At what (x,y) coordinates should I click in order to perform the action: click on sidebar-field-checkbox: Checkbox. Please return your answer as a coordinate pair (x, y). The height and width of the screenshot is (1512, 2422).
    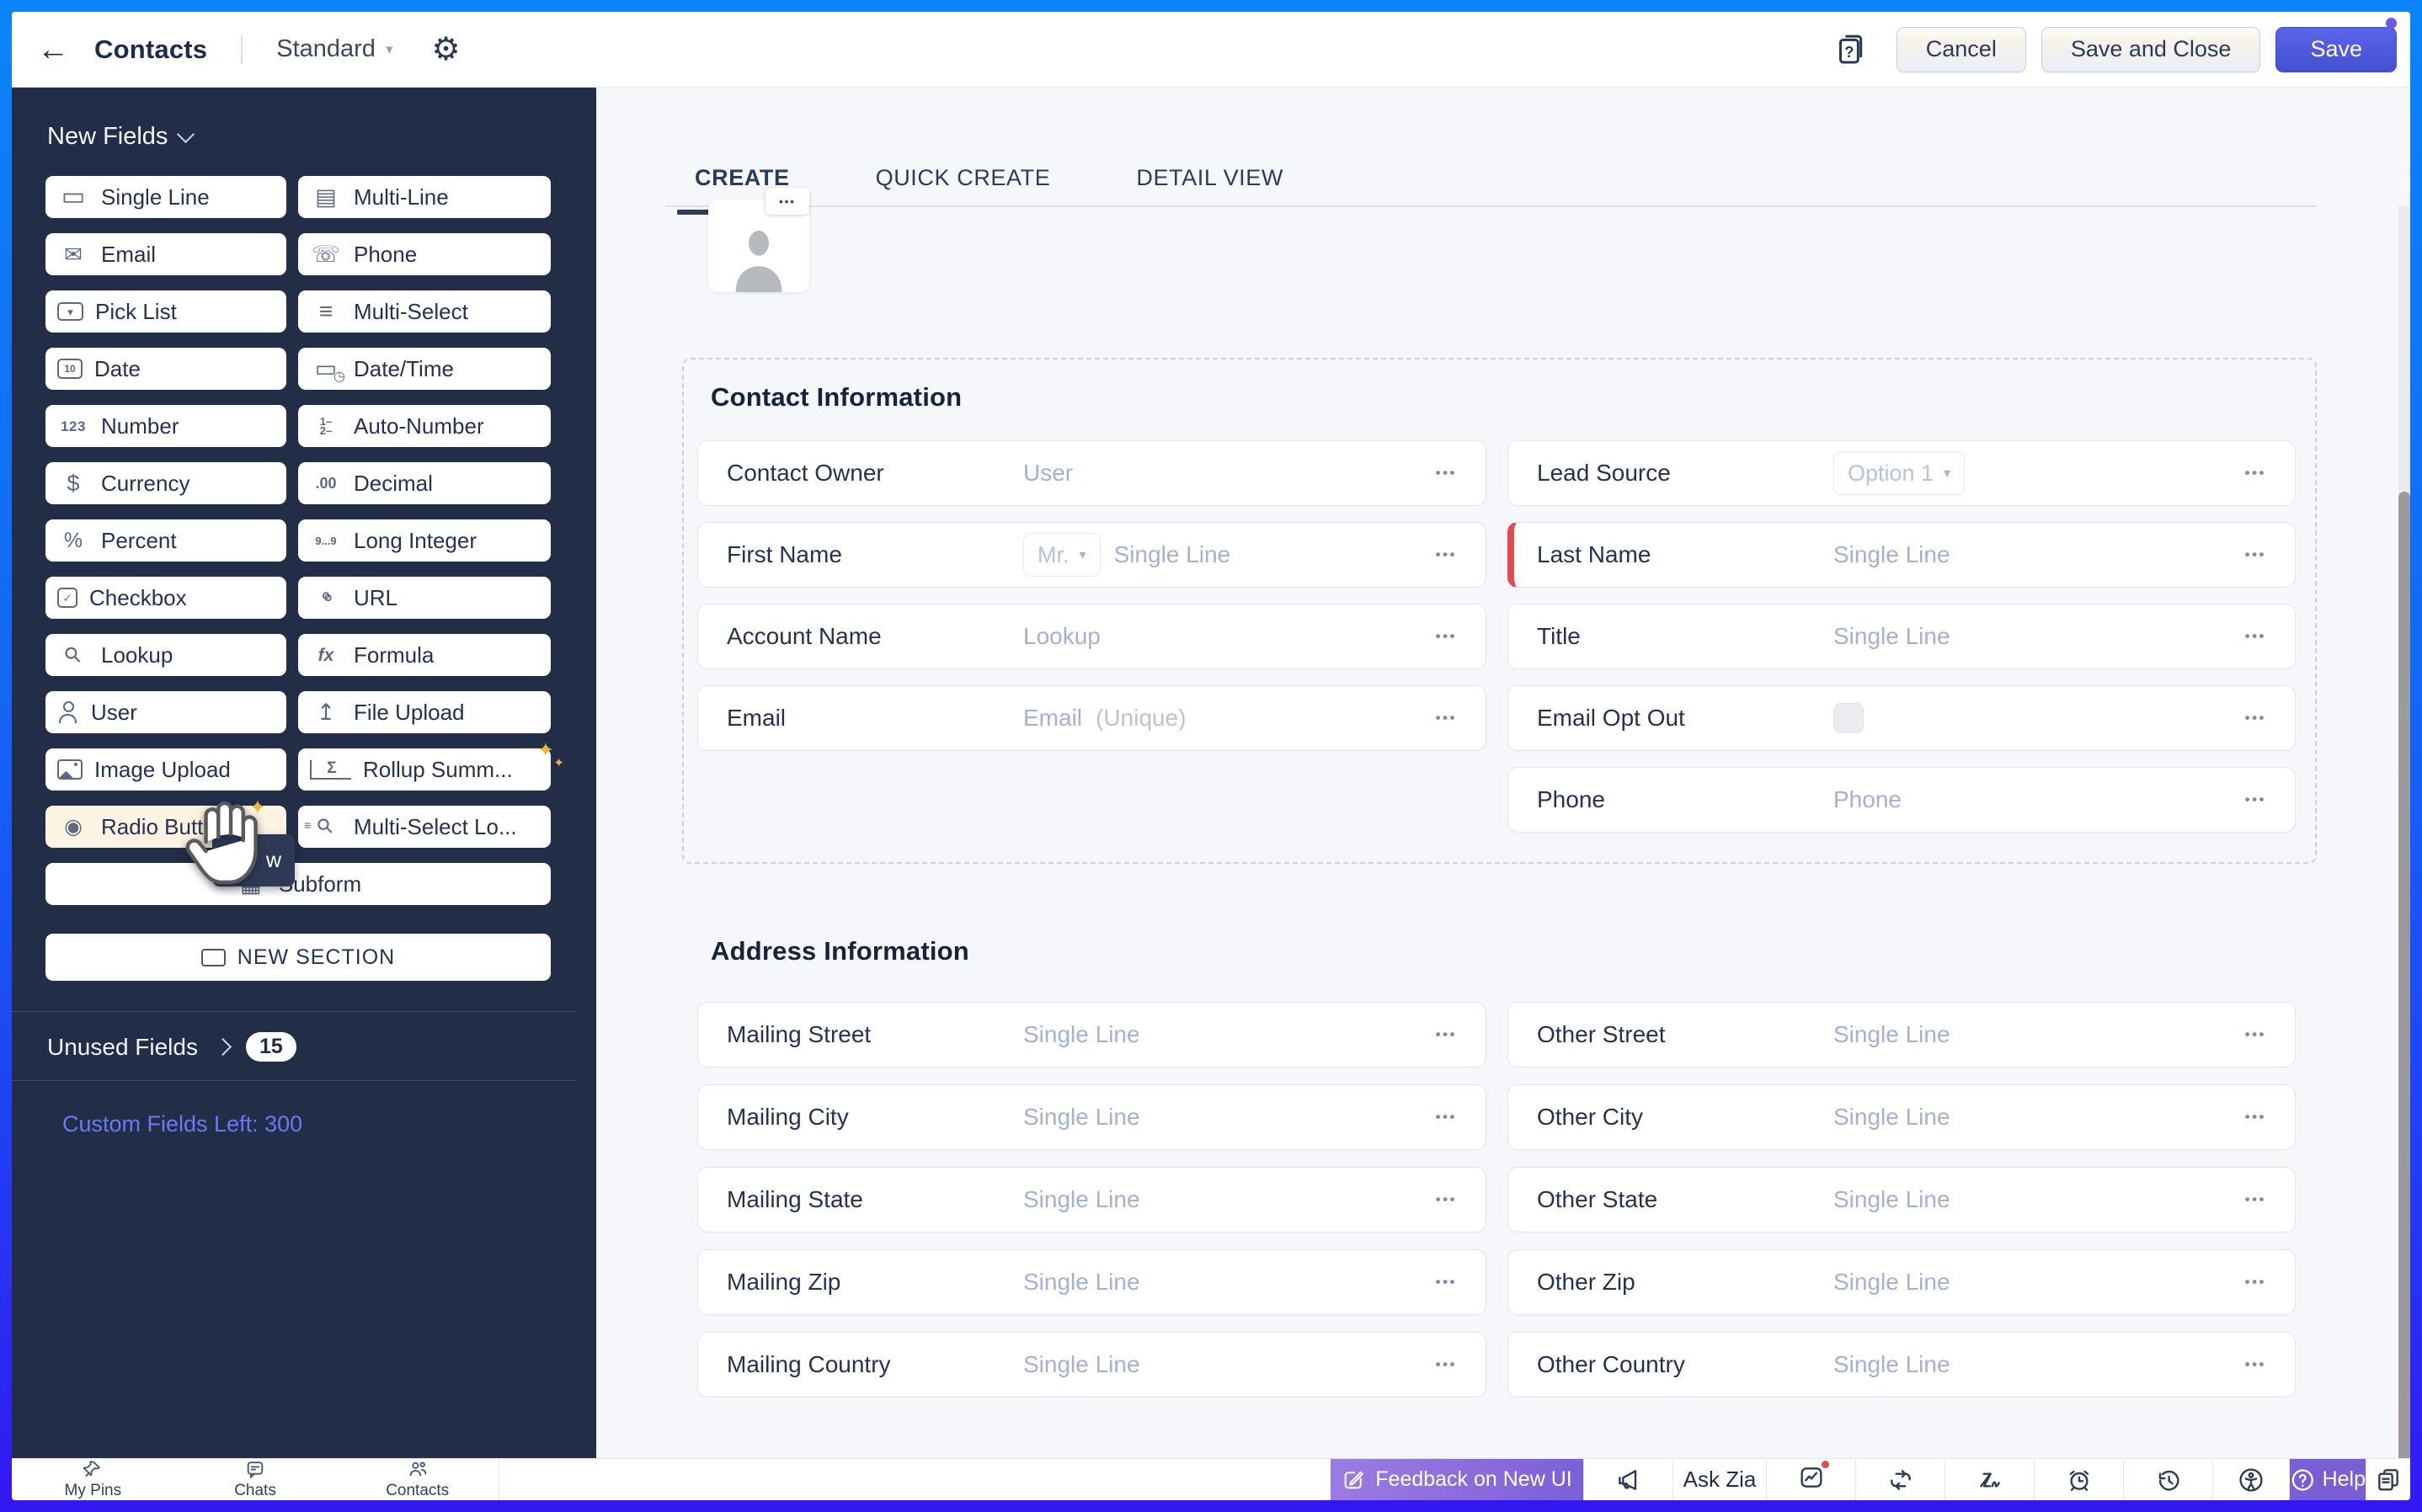
    Looking at the image, I should click on (166, 598).